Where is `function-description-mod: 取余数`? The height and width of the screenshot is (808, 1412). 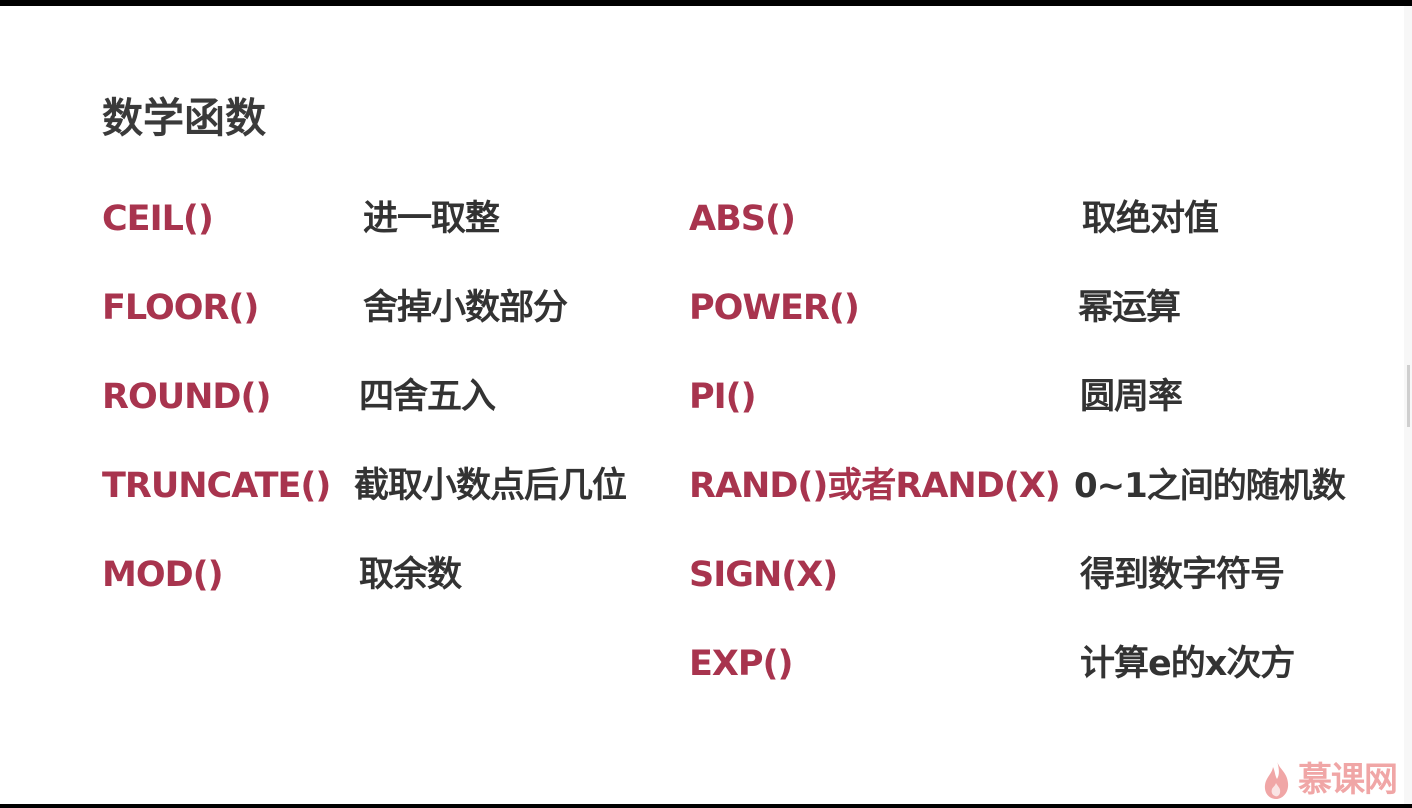
function-description-mod: 取余数 is located at coordinates (410, 575).